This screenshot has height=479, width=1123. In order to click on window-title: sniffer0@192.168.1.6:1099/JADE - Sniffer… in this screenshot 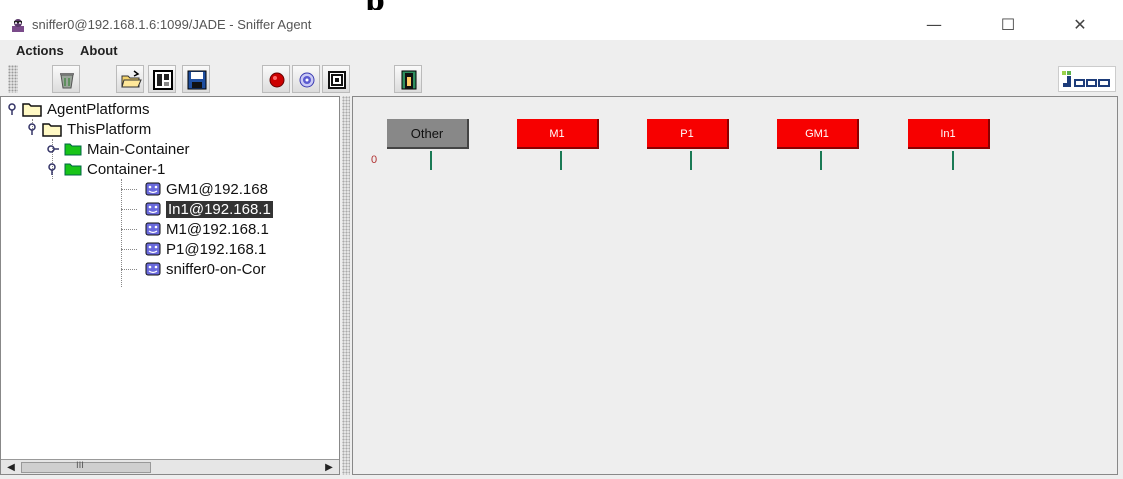, I will do `click(172, 24)`.